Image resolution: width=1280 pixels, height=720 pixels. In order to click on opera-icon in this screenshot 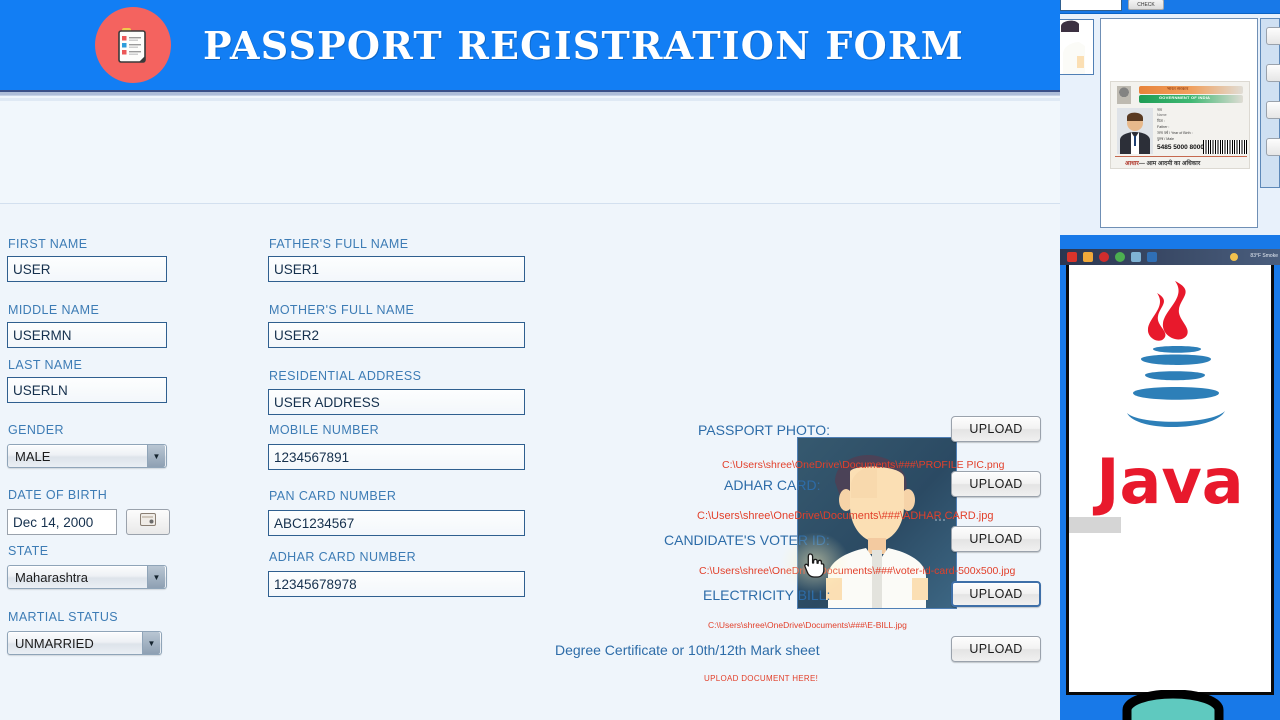, I will do `click(1072, 257)`.